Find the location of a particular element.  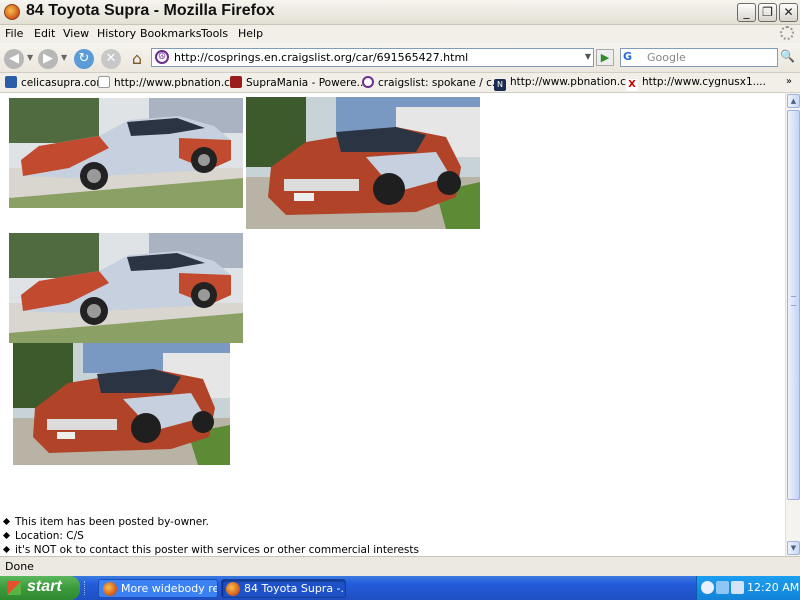

vertical-scrollbar: ▲ ▼ is located at coordinates (792, 324).